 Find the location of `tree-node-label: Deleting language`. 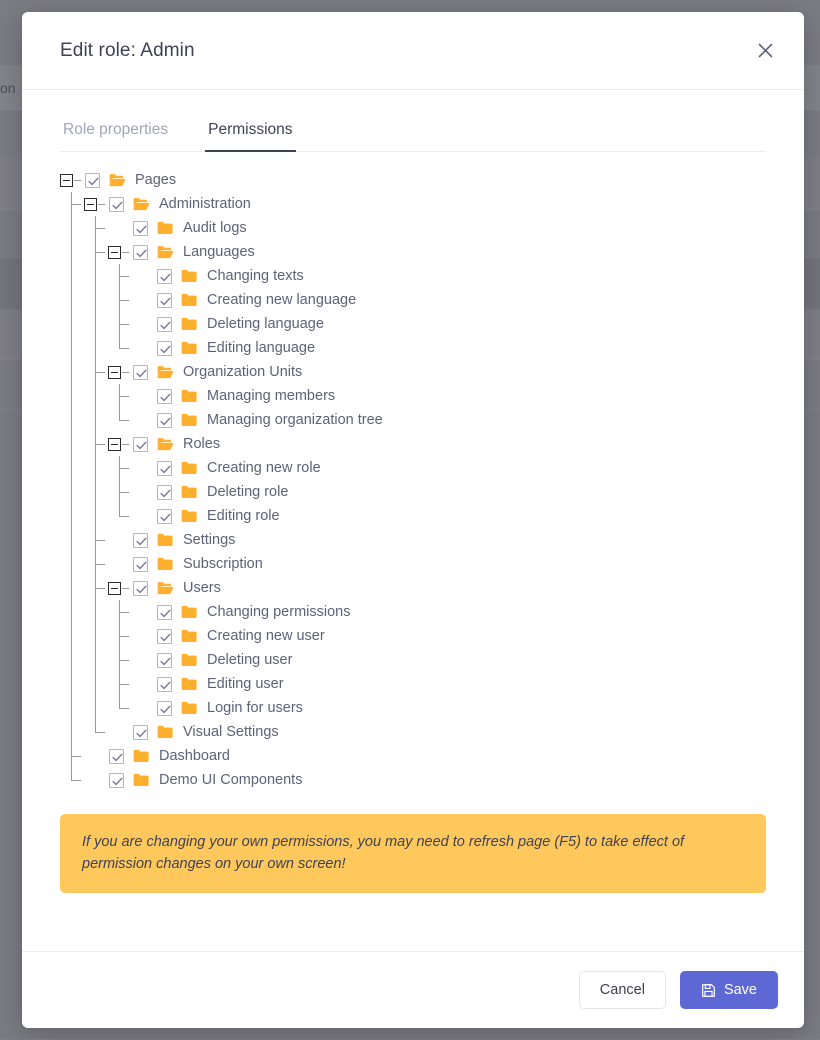

tree-node-label: Deleting language is located at coordinates (265, 324).